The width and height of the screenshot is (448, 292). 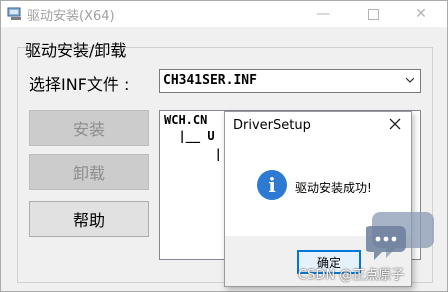 I want to click on tree-line: |__ U, so click(x=189, y=136).